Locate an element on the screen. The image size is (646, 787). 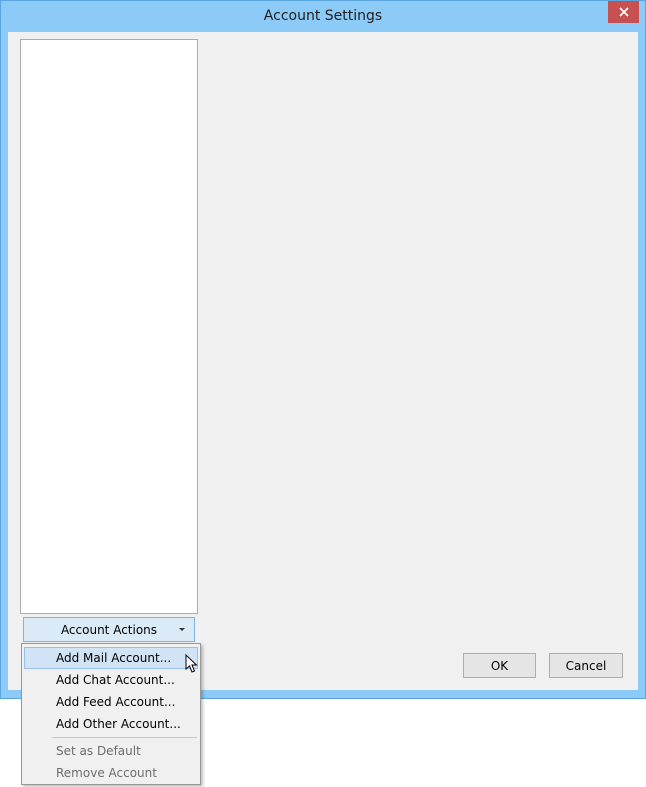
account-actions-button: Account Actions is located at coordinates (109, 629).